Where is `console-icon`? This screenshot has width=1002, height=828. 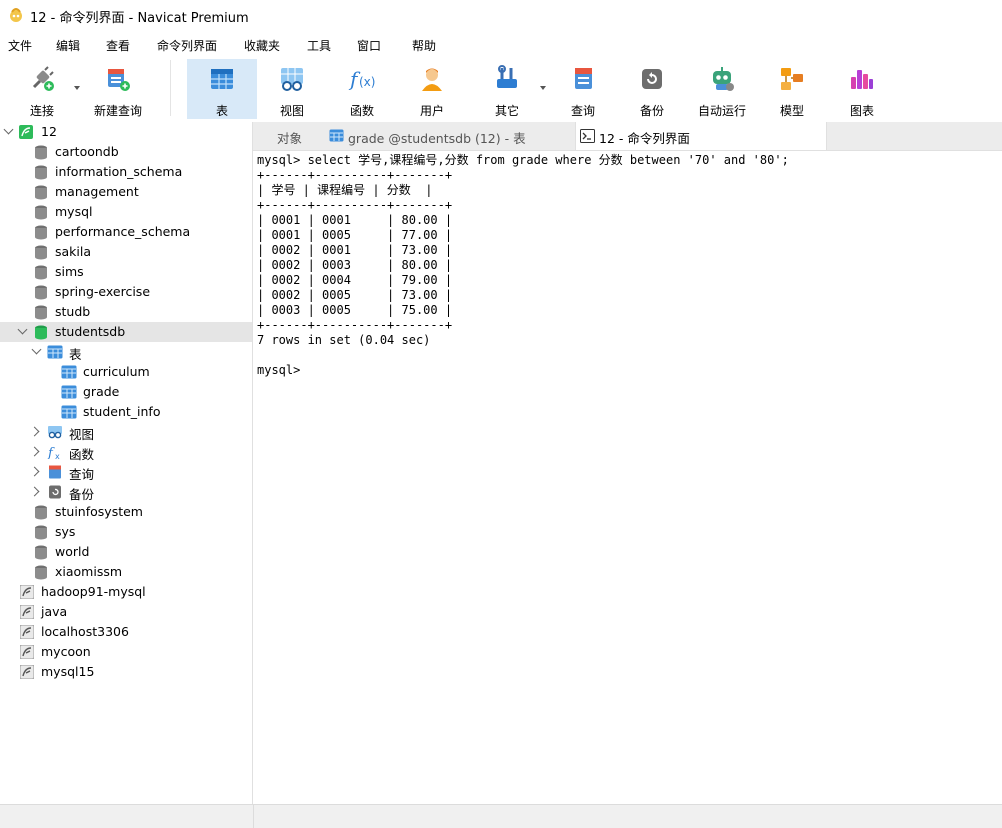
console-icon is located at coordinates (587, 136).